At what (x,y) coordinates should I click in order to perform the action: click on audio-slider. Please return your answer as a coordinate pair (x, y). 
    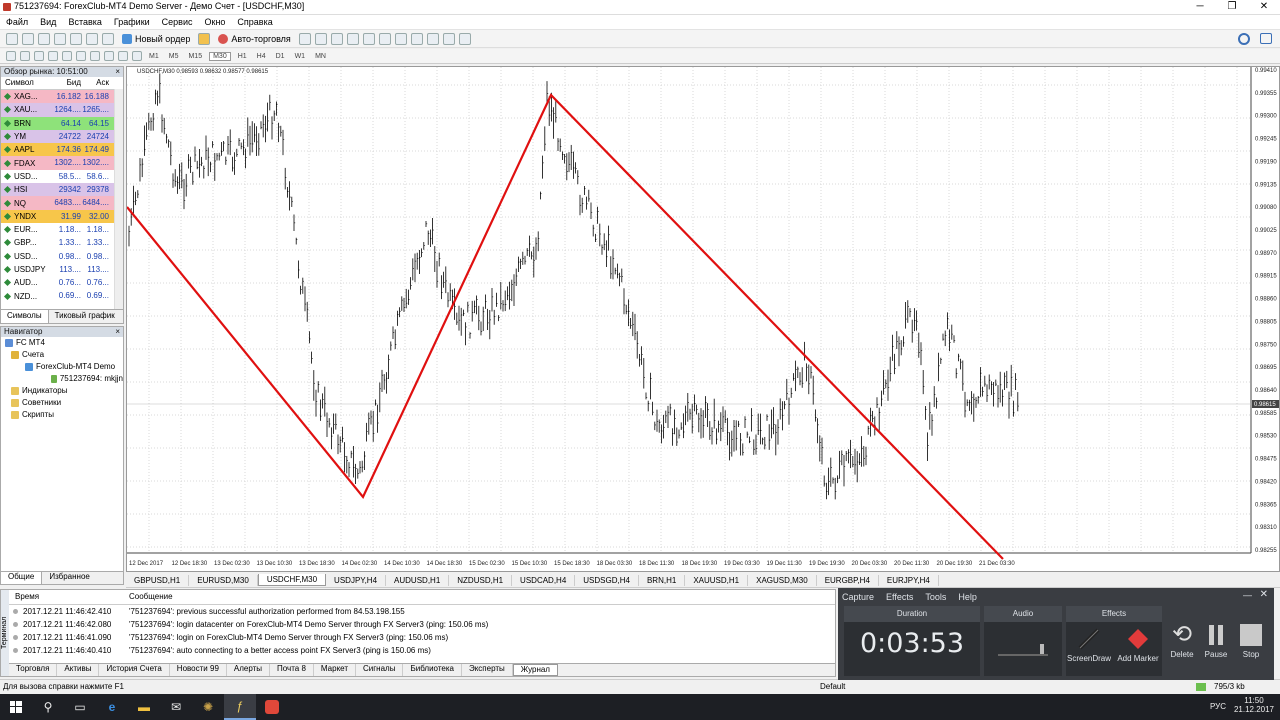
    Looking at the image, I should click on (1023, 650).